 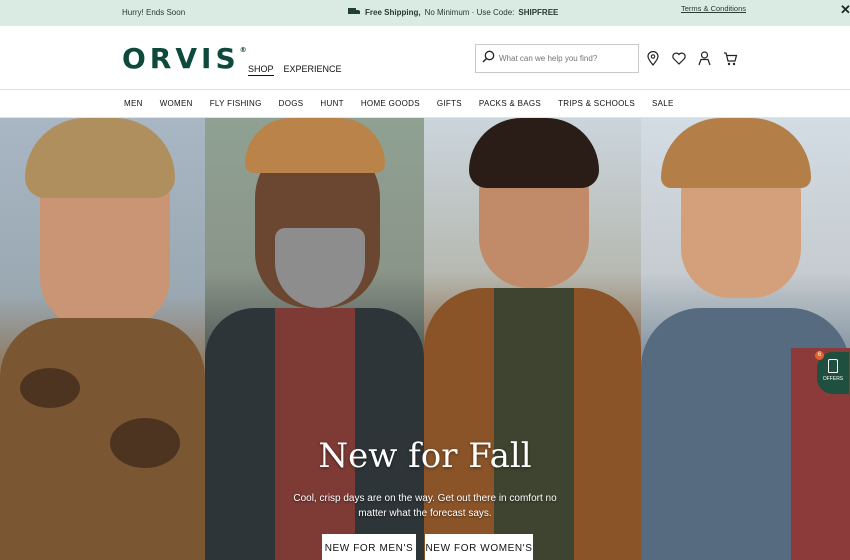 What do you see at coordinates (133, 103) in the screenshot?
I see `category-men: MEN` at bounding box center [133, 103].